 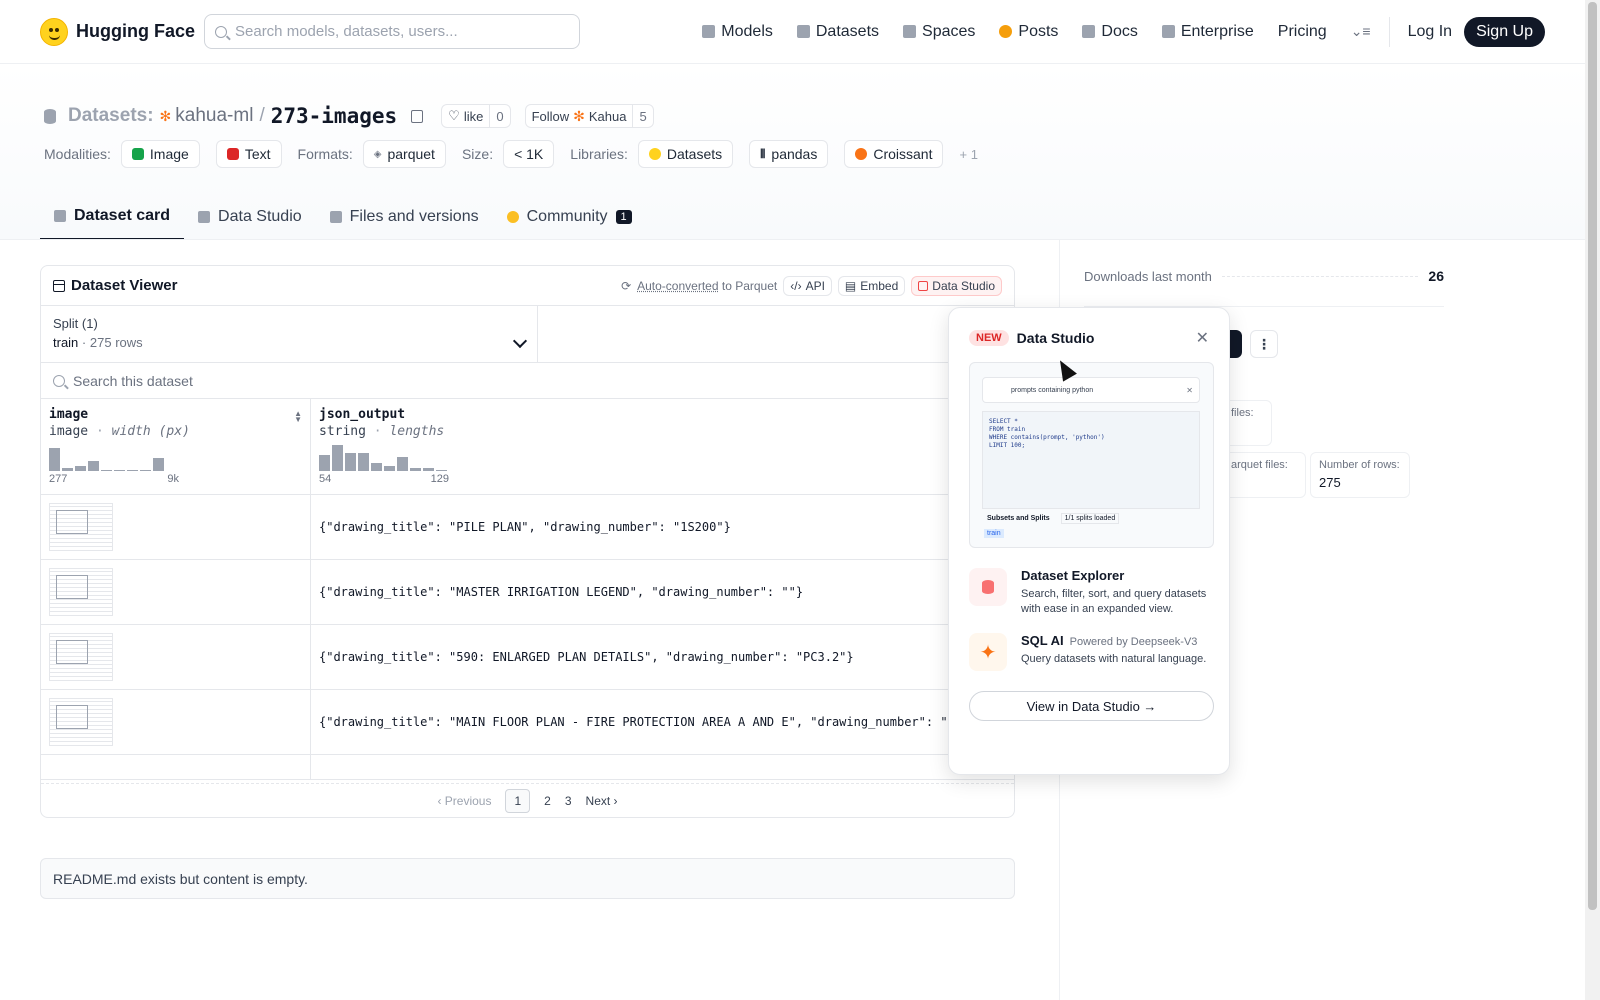 What do you see at coordinates (527, 767) in the screenshot?
I see `table-row` at bounding box center [527, 767].